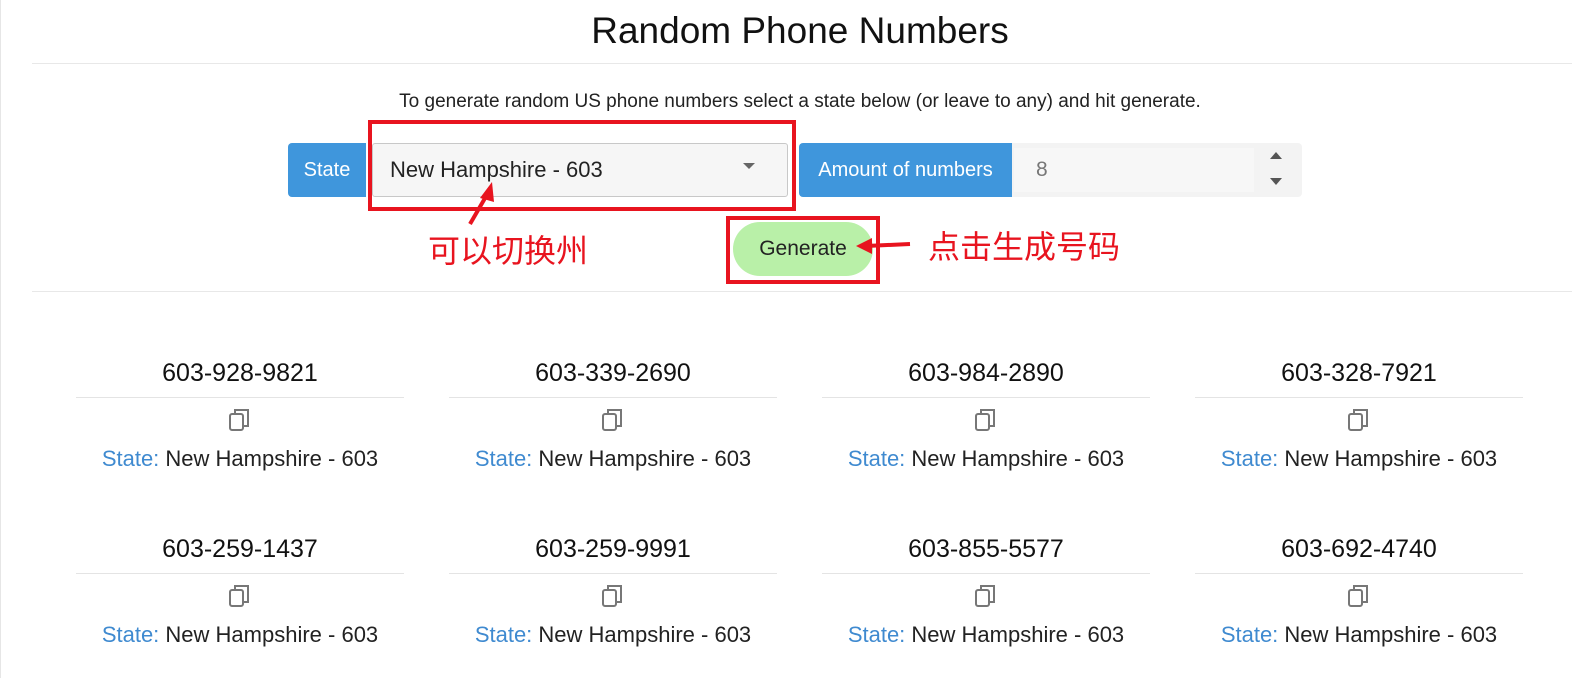 This screenshot has height=678, width=1572. What do you see at coordinates (803, 250) in the screenshot?
I see `annotation-box-generate` at bounding box center [803, 250].